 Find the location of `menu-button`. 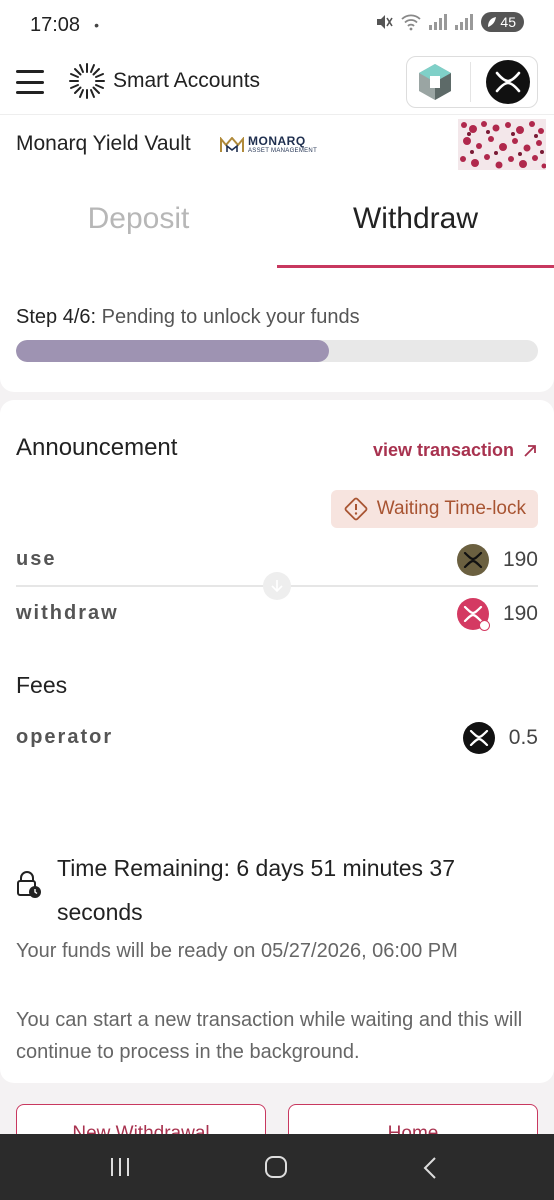

menu-button is located at coordinates (30, 82).